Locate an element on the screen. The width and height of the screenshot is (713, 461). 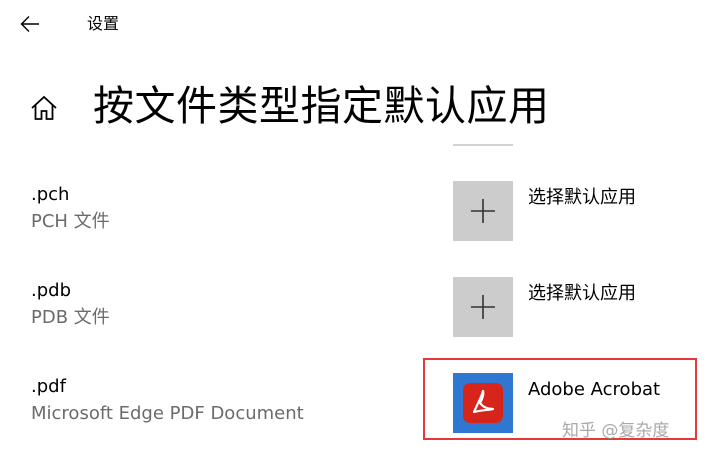
page-title: 按文件类型指定默认应用 is located at coordinates (321, 106).